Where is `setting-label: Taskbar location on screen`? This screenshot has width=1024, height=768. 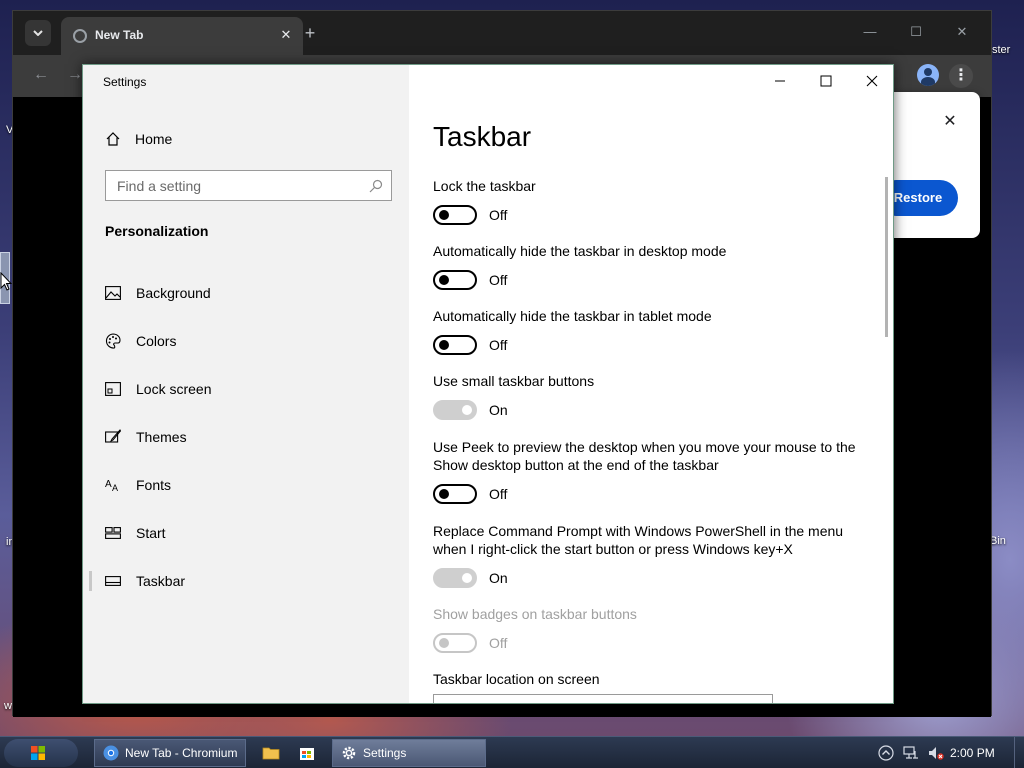 setting-label: Taskbar location on screen is located at coordinates (516, 679).